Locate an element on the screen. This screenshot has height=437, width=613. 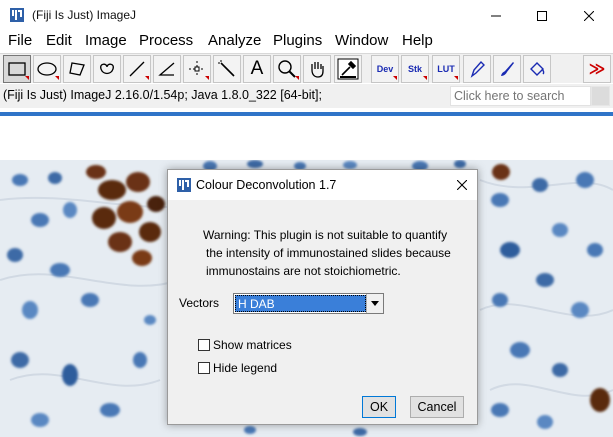
rectangle-icon is located at coordinates (17, 69).